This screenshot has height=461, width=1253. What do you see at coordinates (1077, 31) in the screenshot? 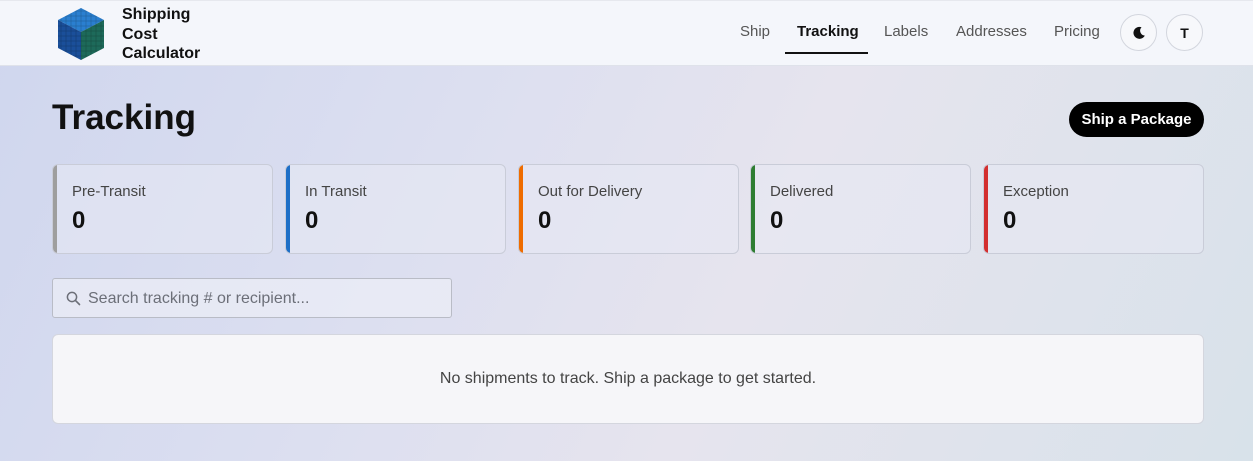
I see `nav-item-pricing: Pricing` at bounding box center [1077, 31].